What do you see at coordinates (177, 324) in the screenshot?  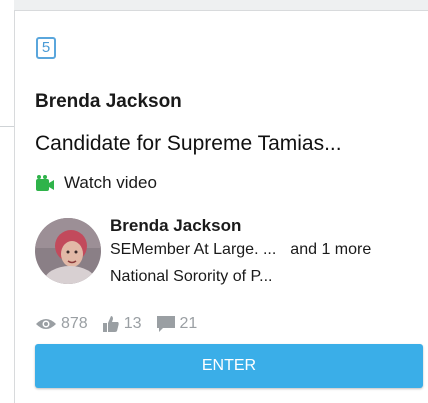 I see `comments-stat: 21` at bounding box center [177, 324].